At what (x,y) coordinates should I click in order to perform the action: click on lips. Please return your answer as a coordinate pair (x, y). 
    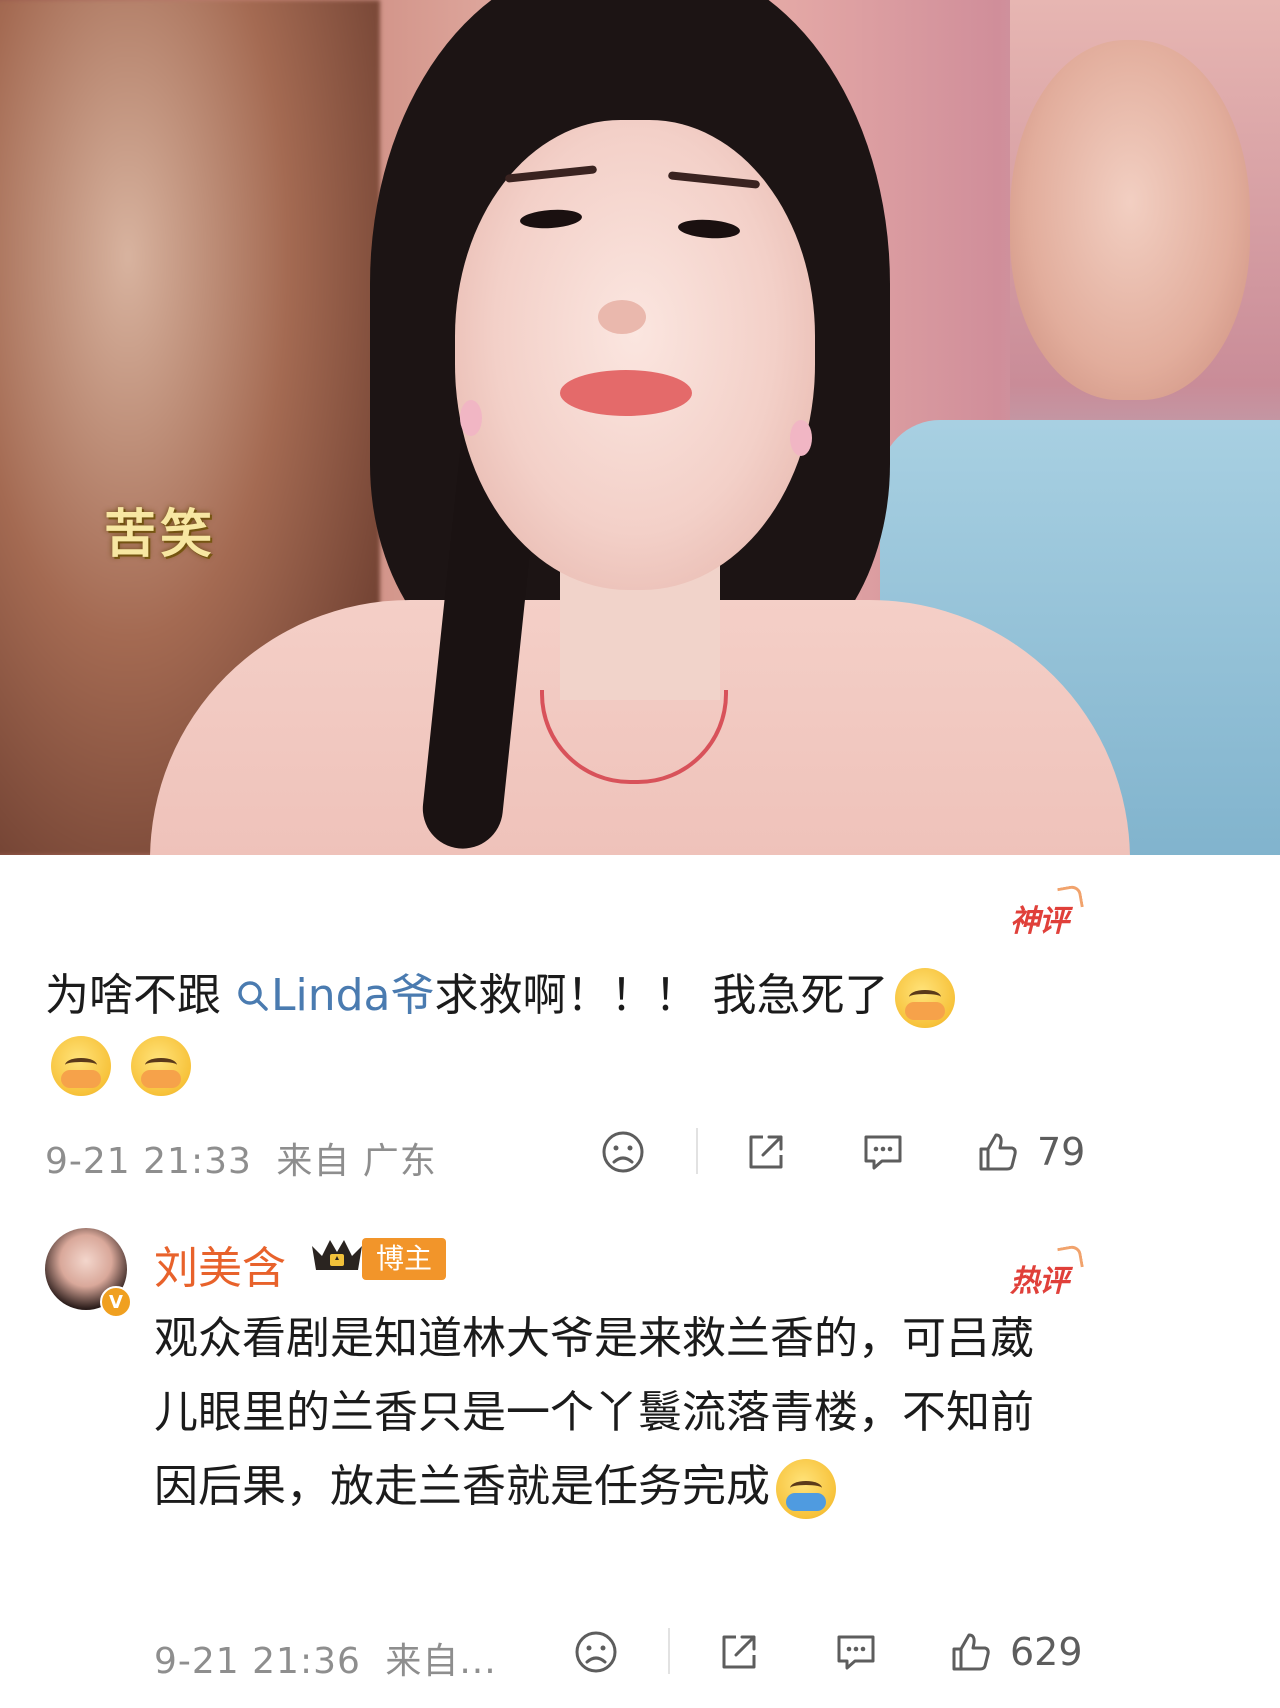
    Looking at the image, I should click on (626, 393).